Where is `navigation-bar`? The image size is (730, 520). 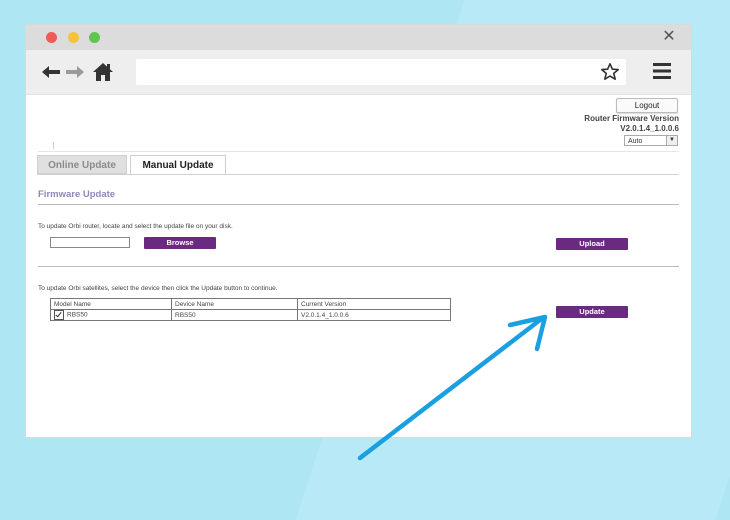
navigation-bar is located at coordinates (358, 72).